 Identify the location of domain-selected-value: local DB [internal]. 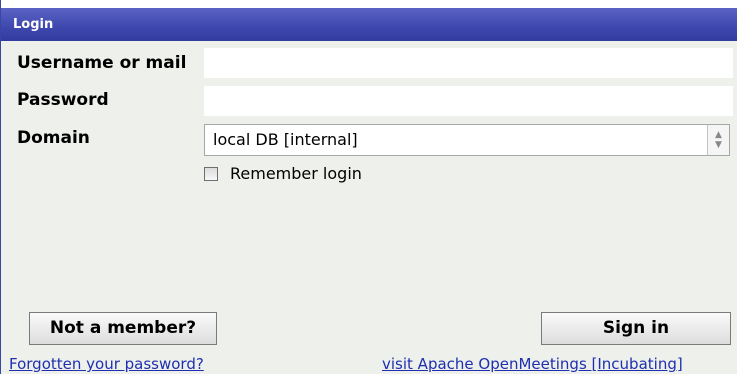
(285, 139).